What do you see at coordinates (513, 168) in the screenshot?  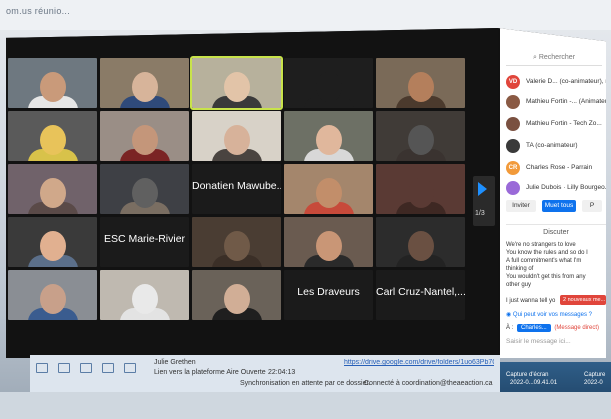 I see `avatar: CR` at bounding box center [513, 168].